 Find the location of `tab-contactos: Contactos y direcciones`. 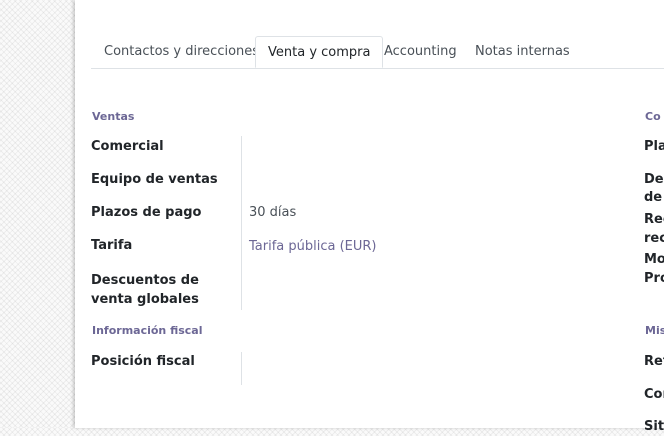

tab-contactos: Contactos y direcciones is located at coordinates (181, 52).